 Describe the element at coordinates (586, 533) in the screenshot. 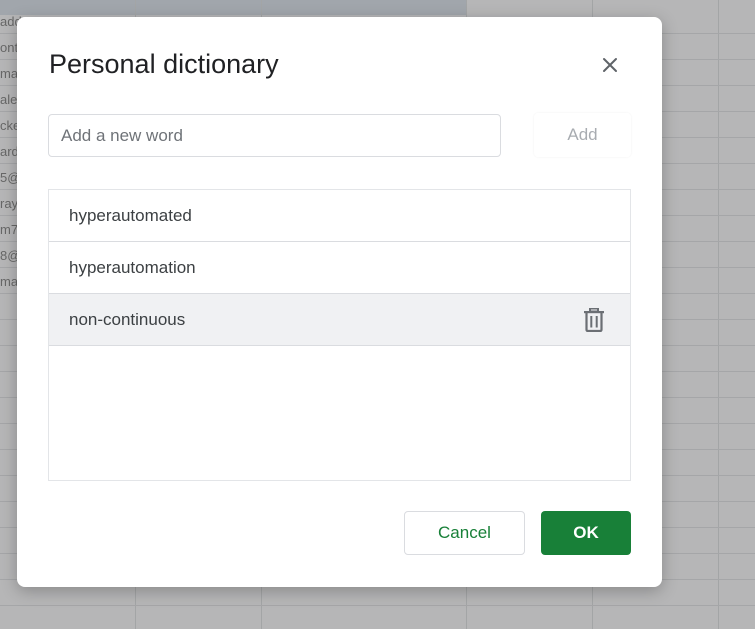

I see `ok-button: OK` at that location.